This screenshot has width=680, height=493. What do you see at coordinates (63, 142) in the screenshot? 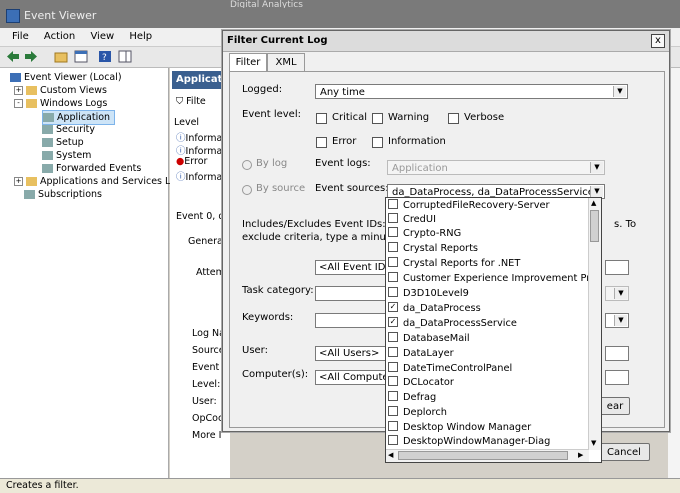
I see `tree-log-setup: Setup` at bounding box center [63, 142].